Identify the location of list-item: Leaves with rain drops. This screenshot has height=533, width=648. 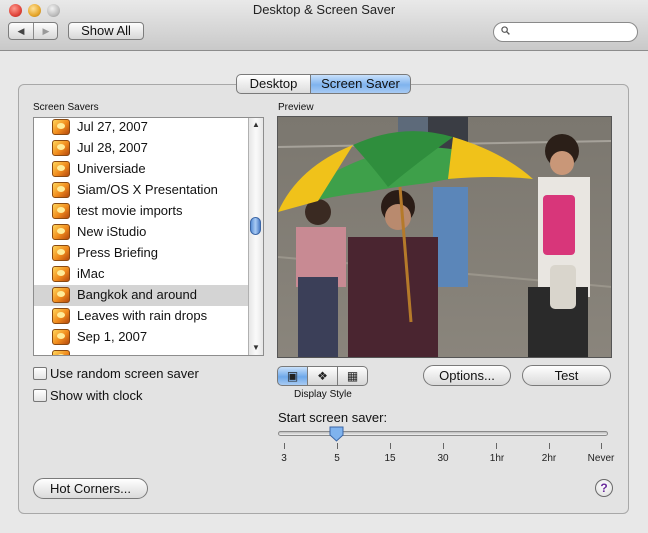
(141, 316).